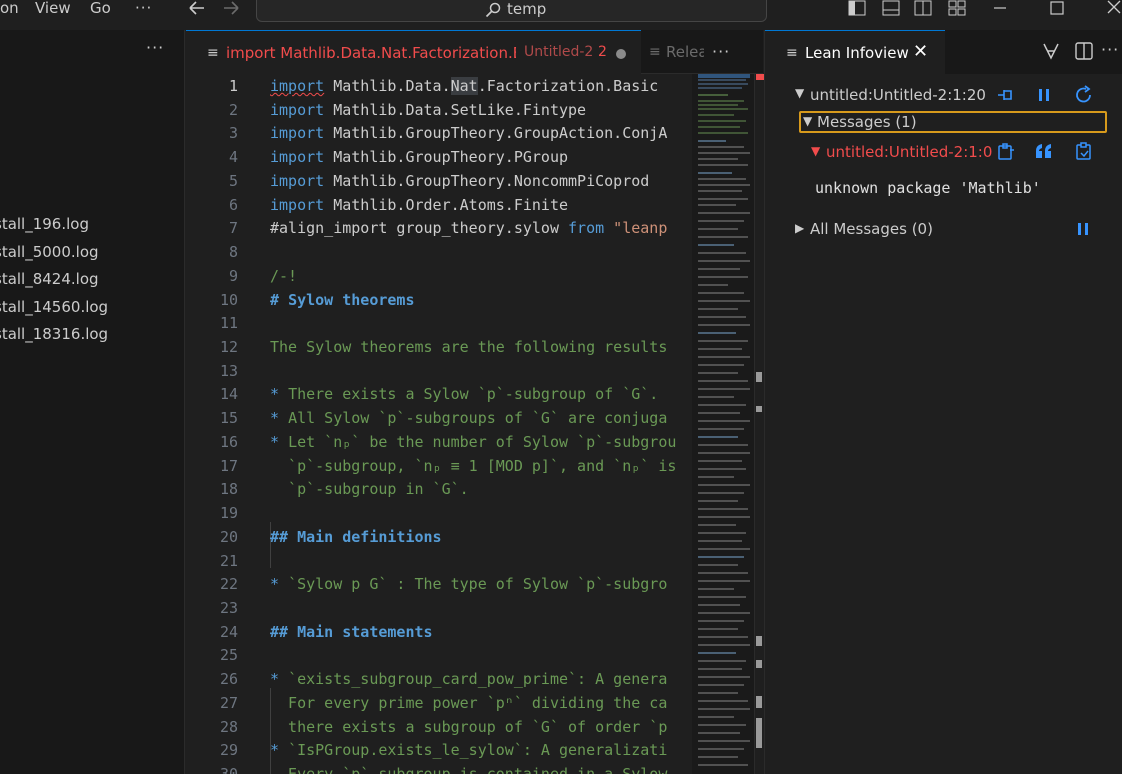  What do you see at coordinates (1057, 8) in the screenshot?
I see `maximize-icon` at bounding box center [1057, 8].